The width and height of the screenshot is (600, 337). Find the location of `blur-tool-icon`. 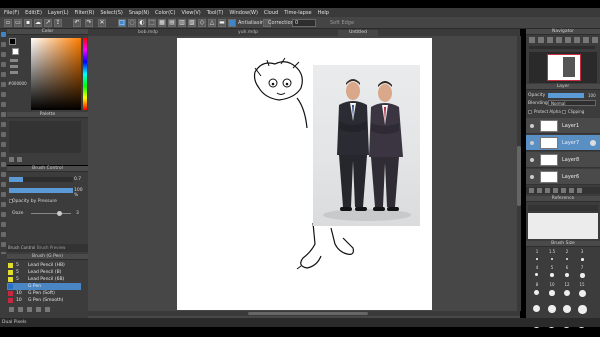

blur-tool-icon is located at coordinates (3, 184).